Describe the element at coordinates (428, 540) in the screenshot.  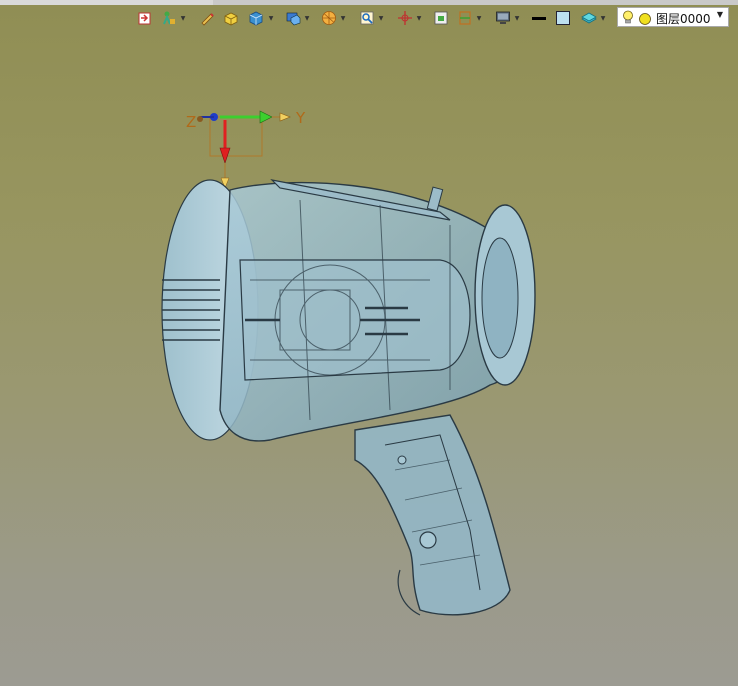
I see `trigger-button` at that location.